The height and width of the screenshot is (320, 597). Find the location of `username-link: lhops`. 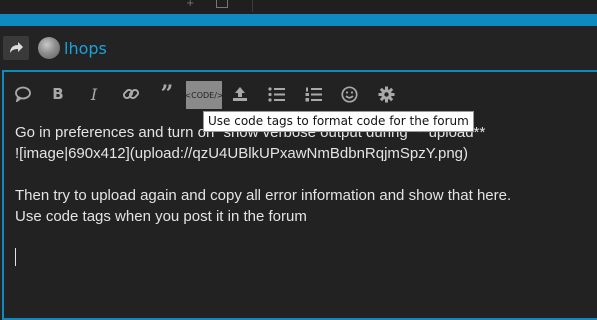

username-link: lhops is located at coordinates (85, 48).